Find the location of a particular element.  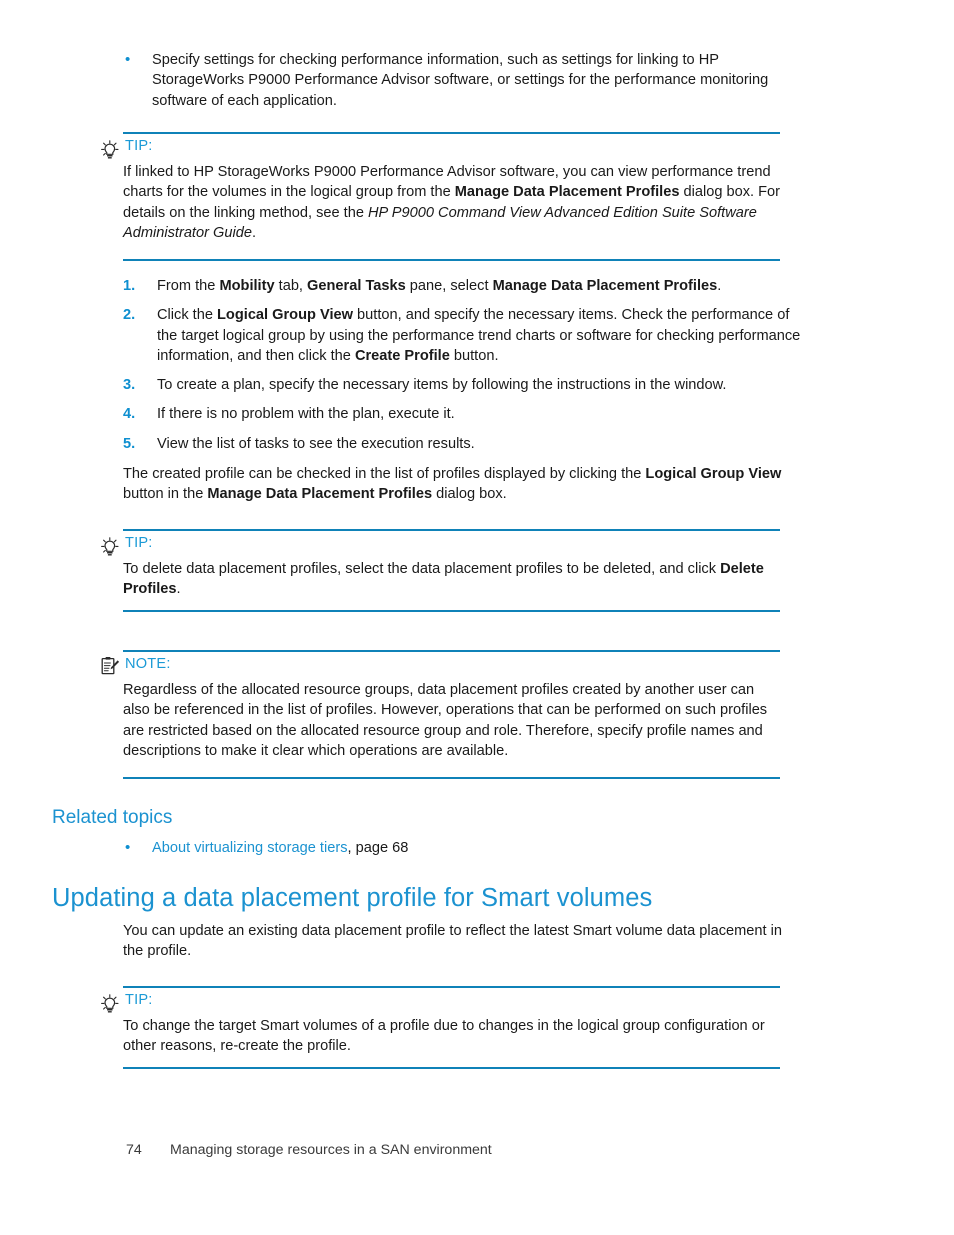

related-topic-page: , page 68 is located at coordinates (378, 848).